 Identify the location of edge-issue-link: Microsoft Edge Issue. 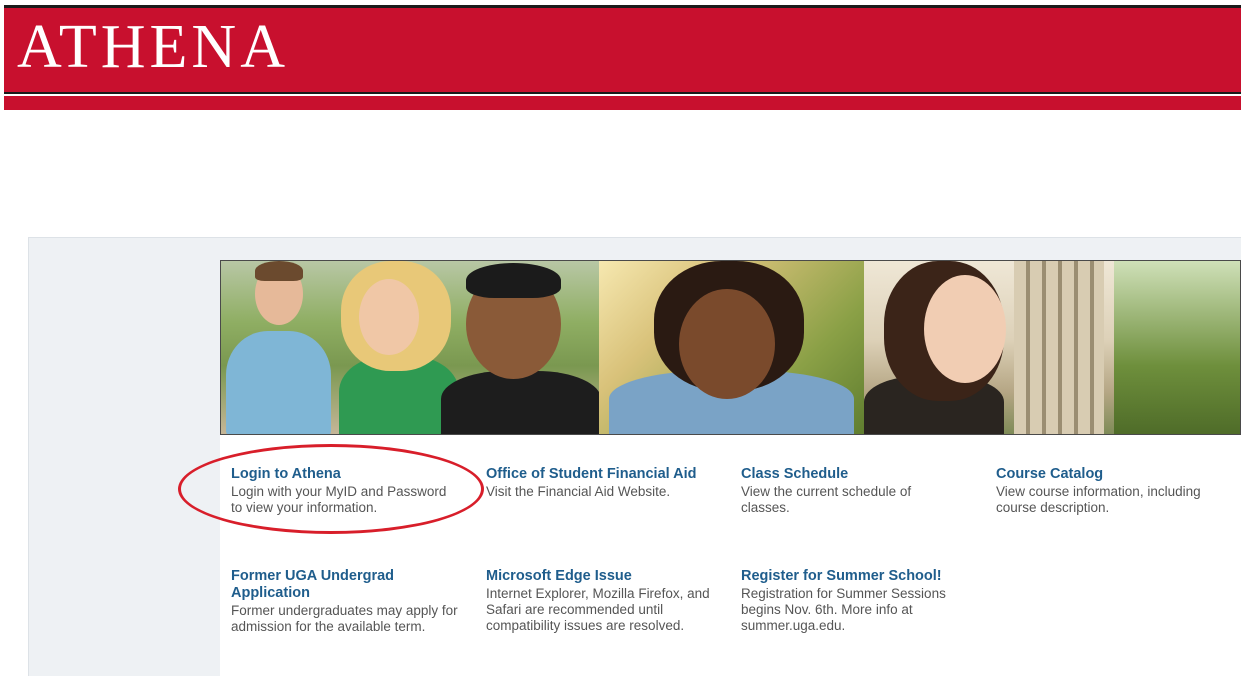
(603, 576).